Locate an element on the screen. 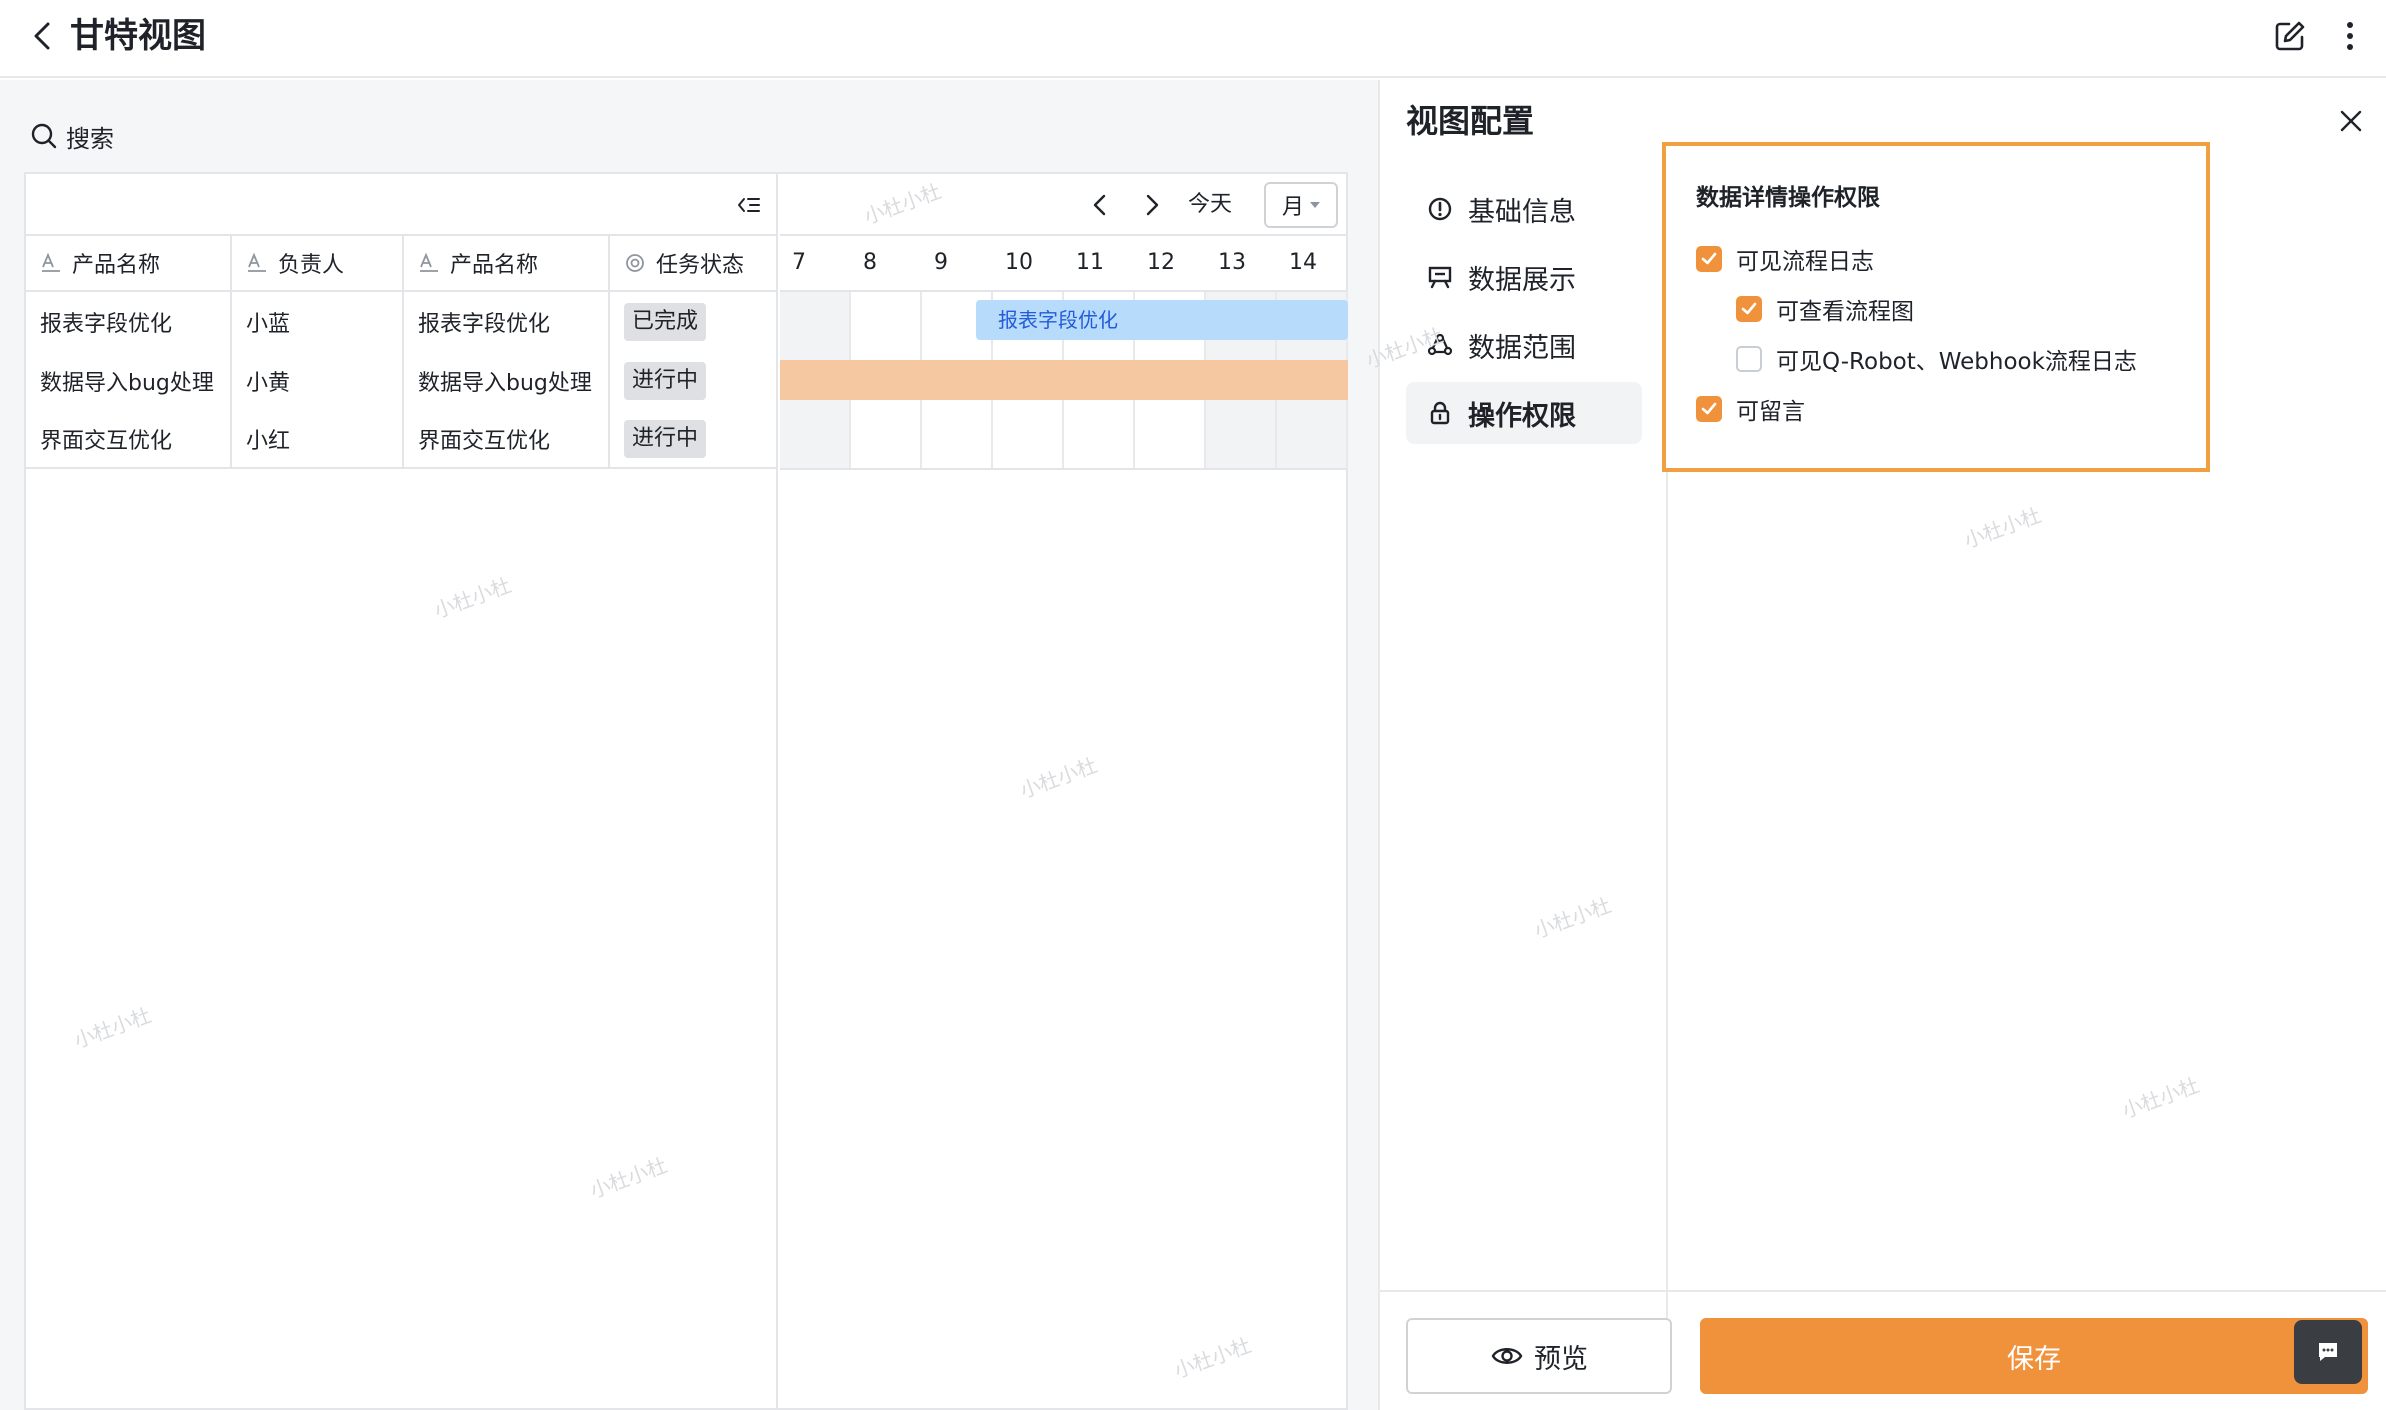 This screenshot has width=2386, height=1410. task-bar-blue: 报表字段优化 is located at coordinates (1162, 320).